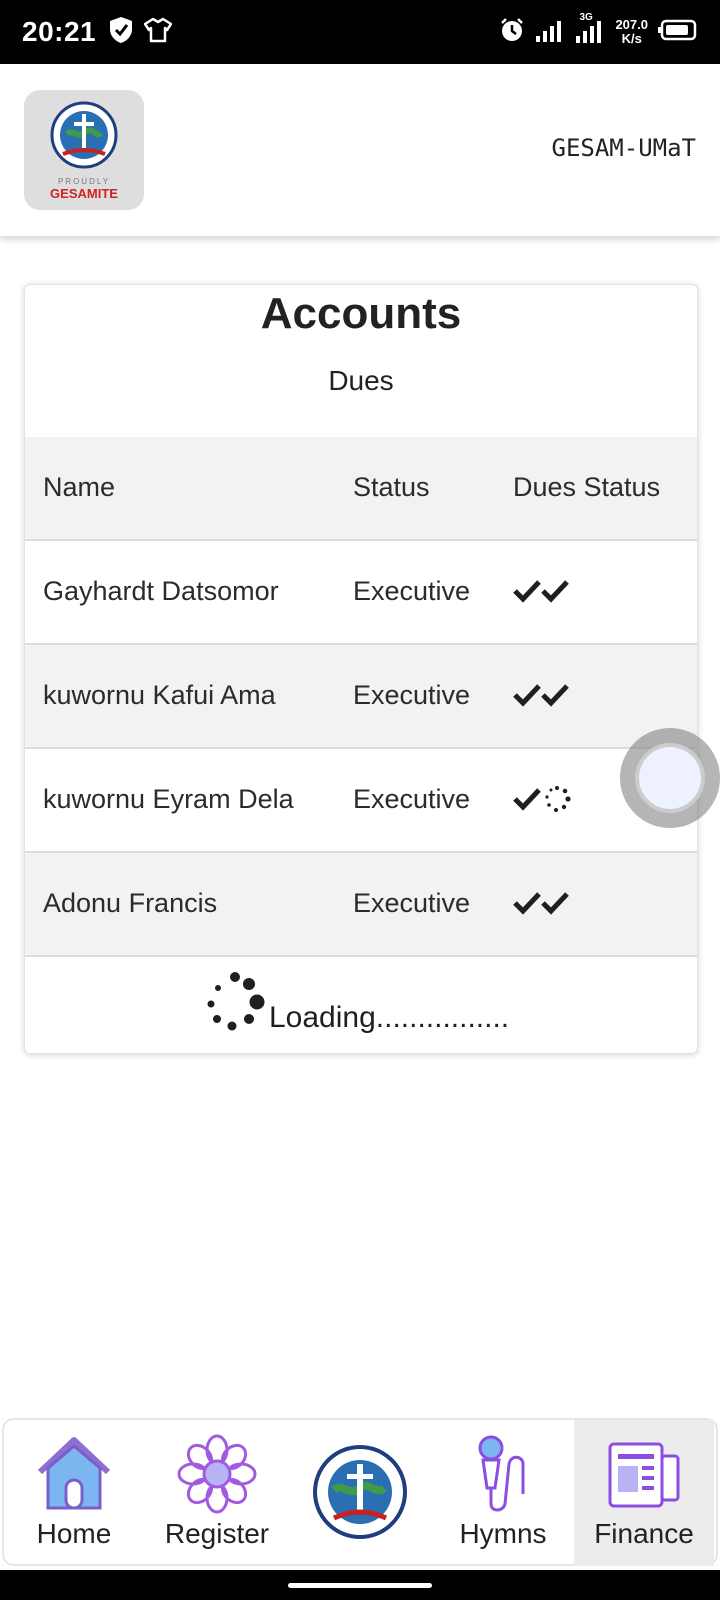 The height and width of the screenshot is (1600, 720). I want to click on nav-item-register: Register, so click(217, 1493).